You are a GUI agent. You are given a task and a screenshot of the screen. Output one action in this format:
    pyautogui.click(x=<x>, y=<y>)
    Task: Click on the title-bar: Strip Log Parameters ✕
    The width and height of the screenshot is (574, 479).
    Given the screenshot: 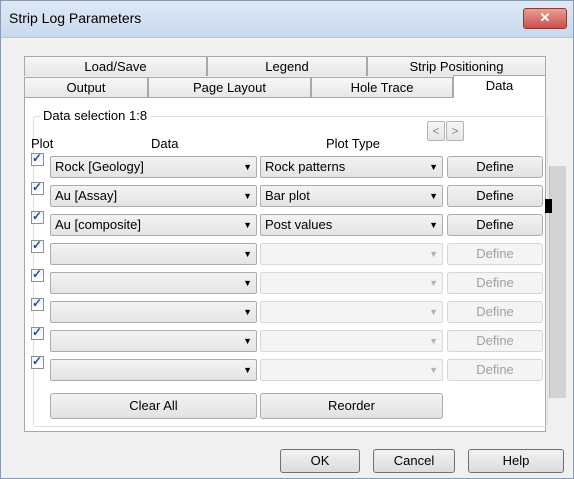 What is the action you would take?
    pyautogui.click(x=287, y=19)
    